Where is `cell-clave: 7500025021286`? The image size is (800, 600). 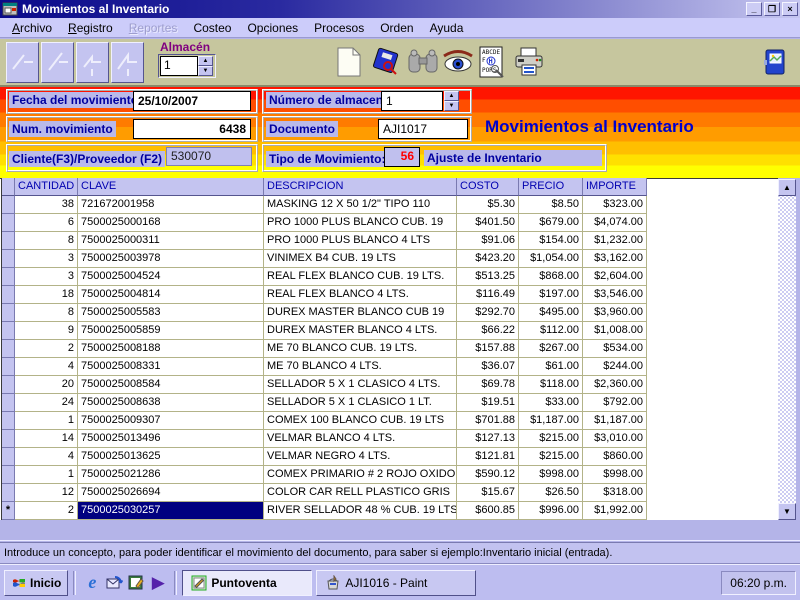 cell-clave: 7500025021286 is located at coordinates (171, 475).